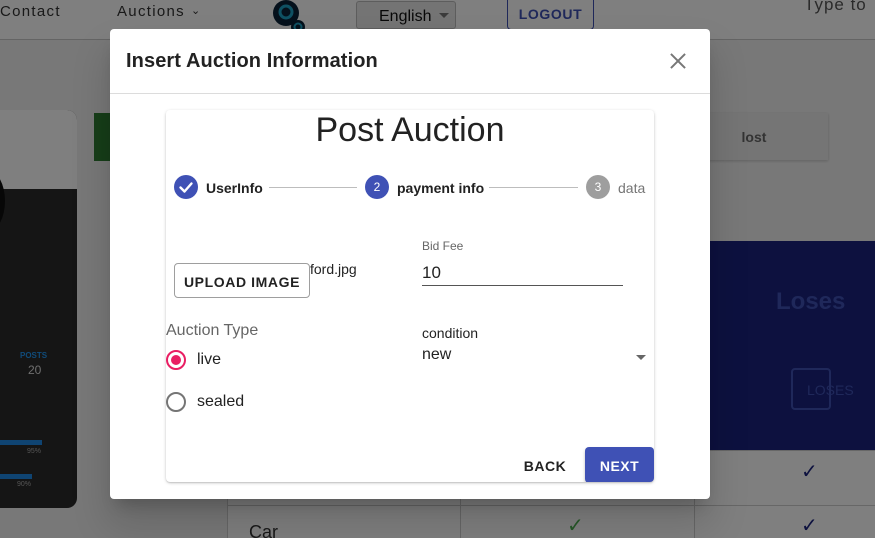  I want to click on dialog-divider, so click(410, 93).